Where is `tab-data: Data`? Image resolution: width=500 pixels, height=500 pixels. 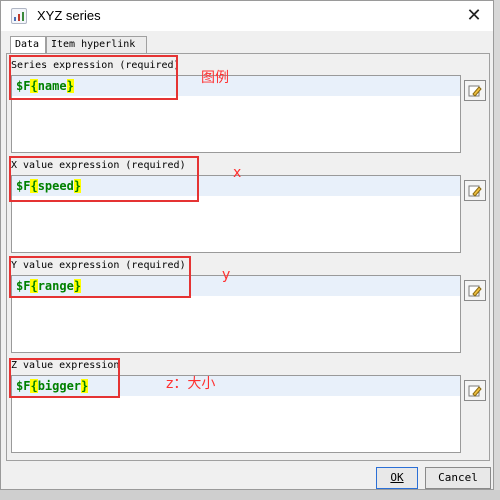
tab-data: Data is located at coordinates (28, 45).